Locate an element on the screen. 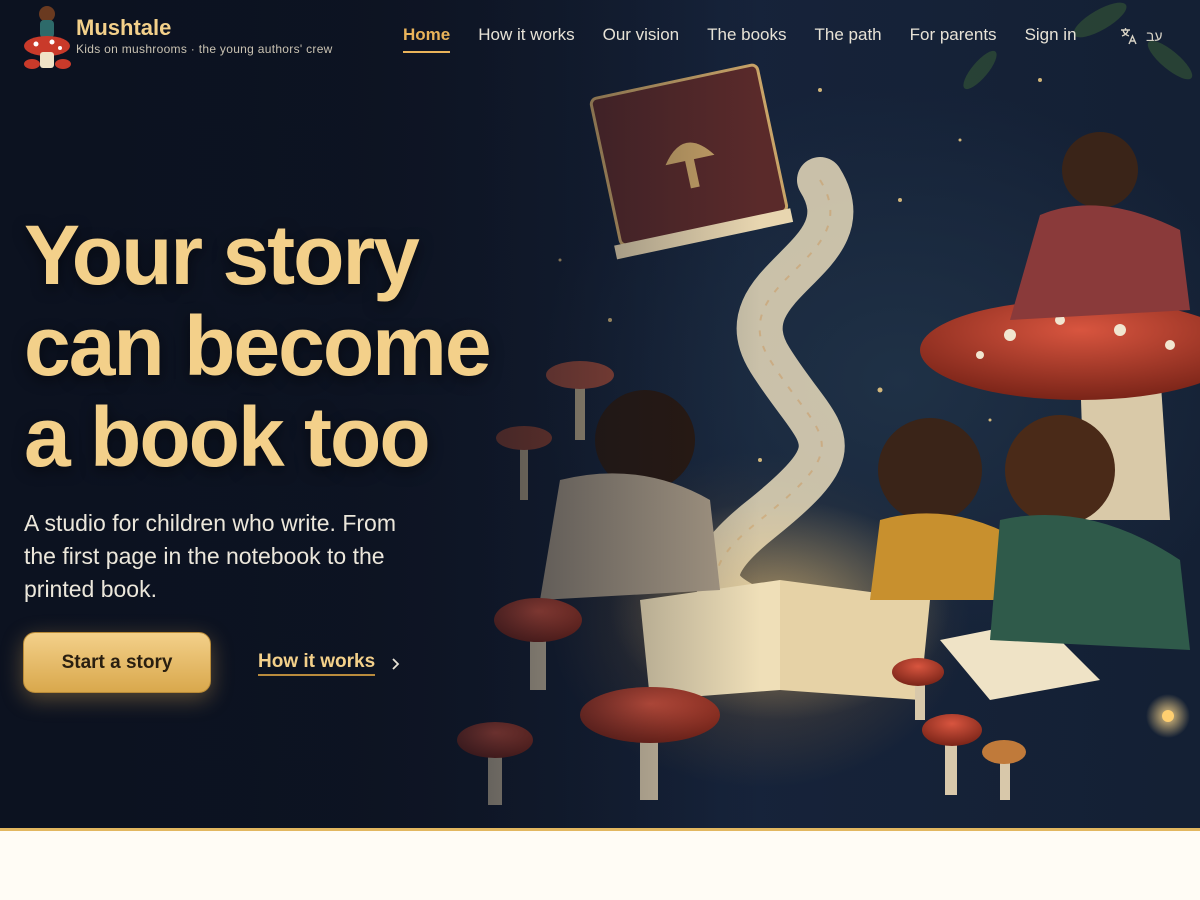  headline-line: can become is located at coordinates (258, 346).